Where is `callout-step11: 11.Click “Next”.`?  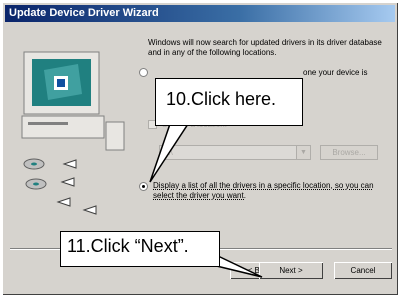 callout-step11: 11.Click “Next”. is located at coordinates (140, 249).